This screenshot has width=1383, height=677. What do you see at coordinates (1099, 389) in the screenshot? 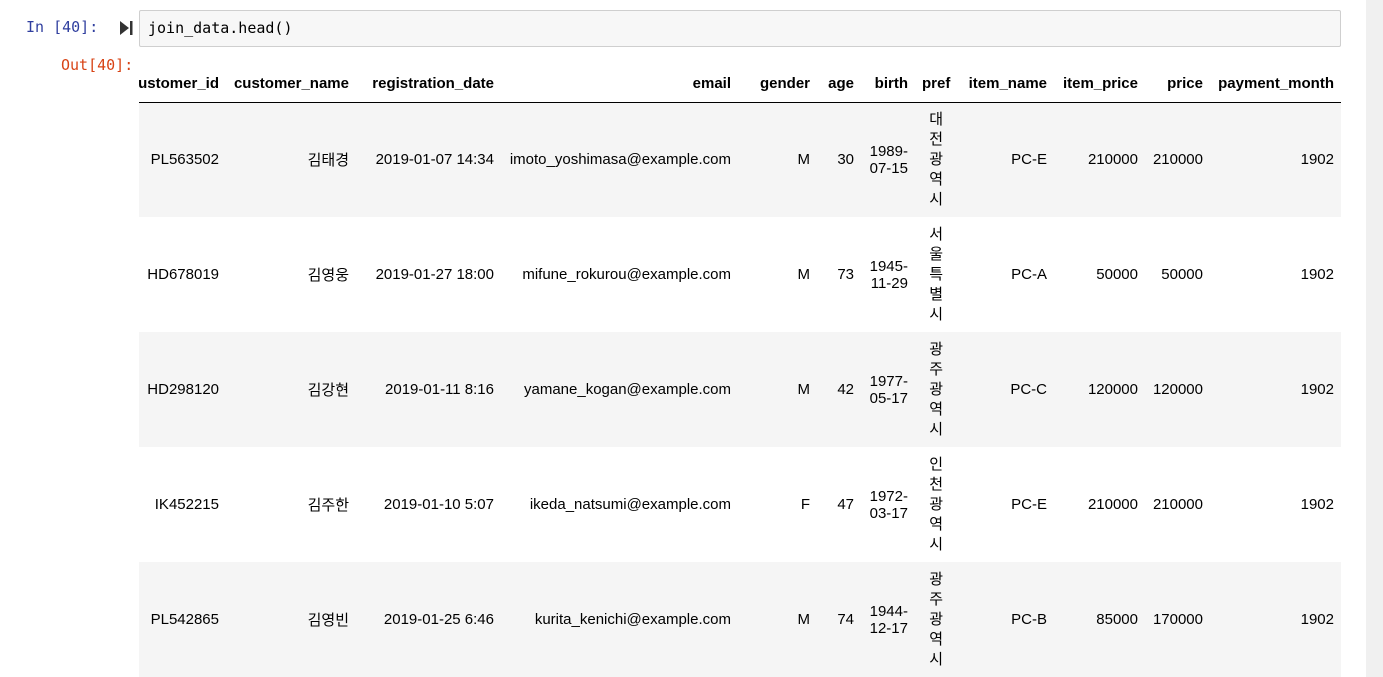
I see `cell-item-price: 120000` at bounding box center [1099, 389].